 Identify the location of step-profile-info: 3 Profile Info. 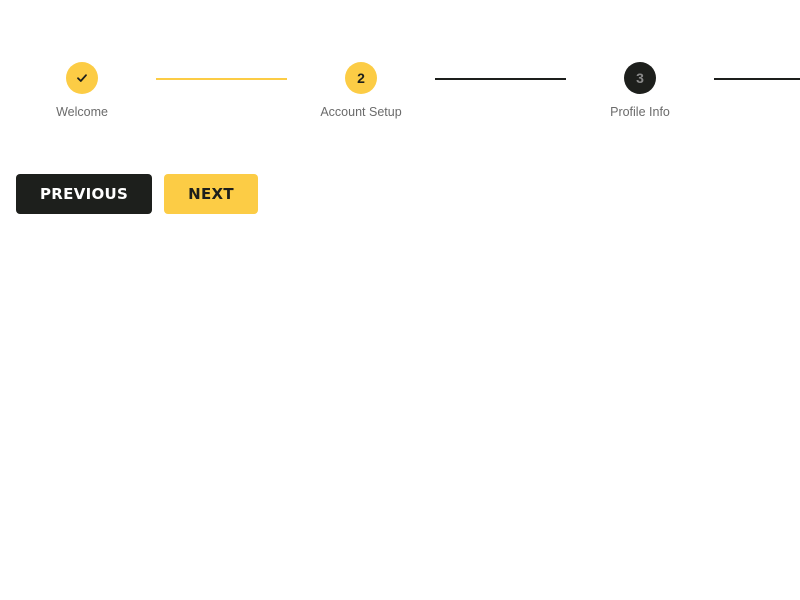
(640, 92).